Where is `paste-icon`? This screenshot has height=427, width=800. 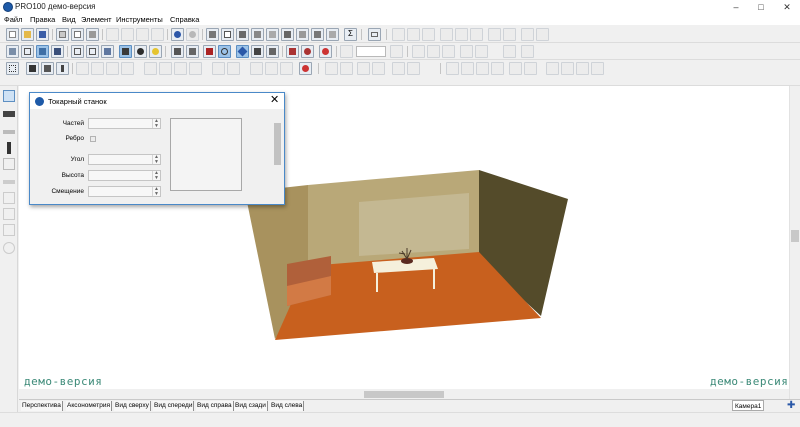 paste-icon is located at coordinates (142, 34).